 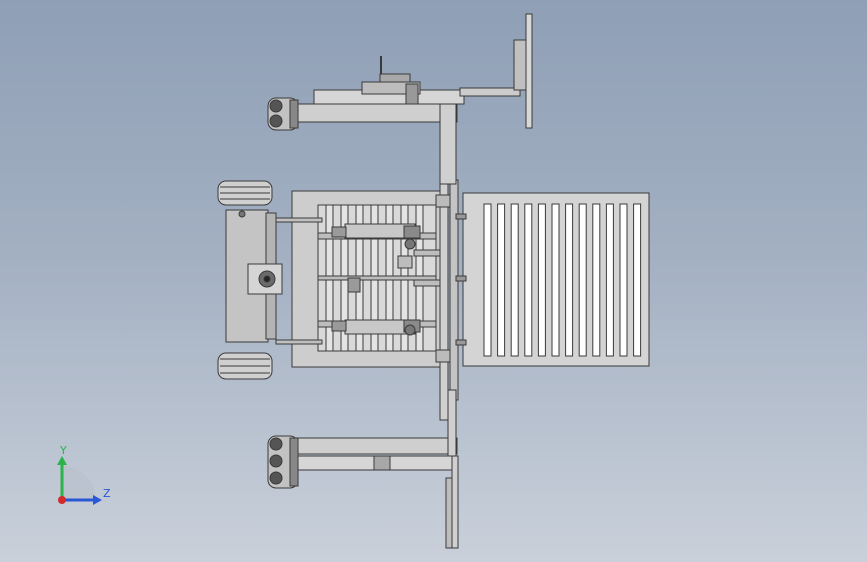 I want to click on orientation-triad: Y Z, so click(x=84, y=474).